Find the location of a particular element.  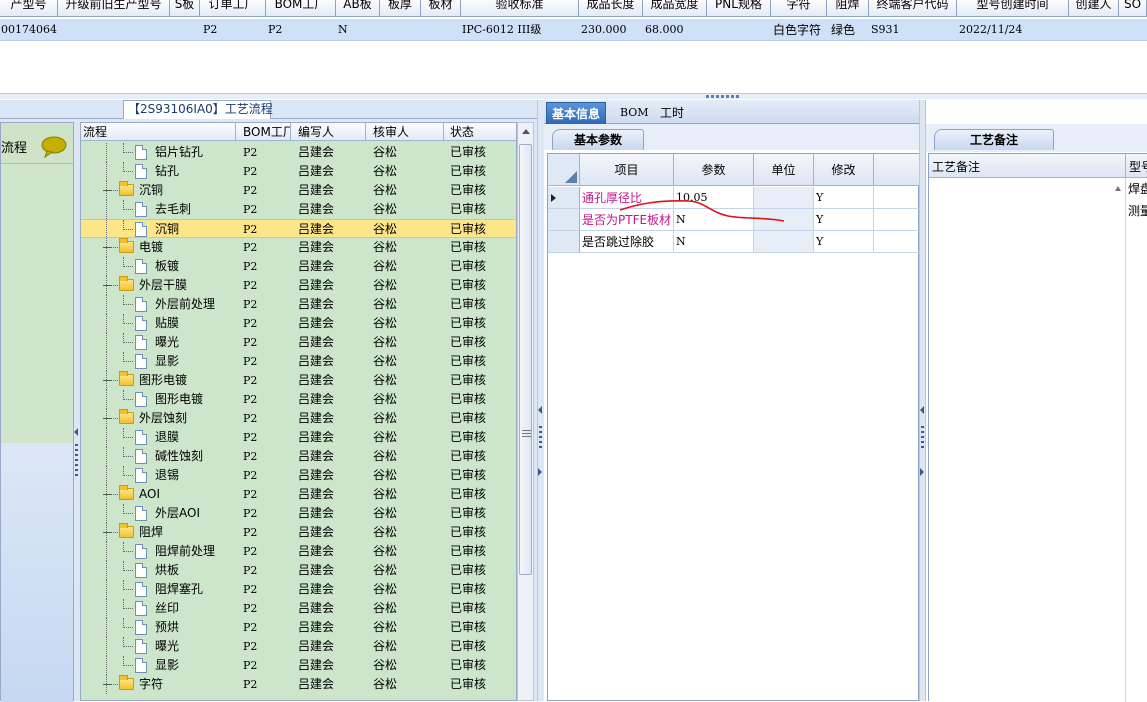

col-header-material: 板材 is located at coordinates (441, 8).